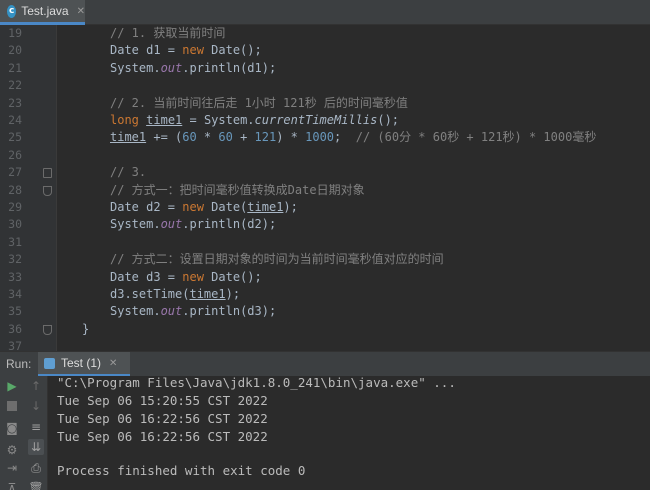 This screenshot has width=650, height=490. What do you see at coordinates (12, 468) in the screenshot?
I see `login-icon: ⇥` at bounding box center [12, 468].